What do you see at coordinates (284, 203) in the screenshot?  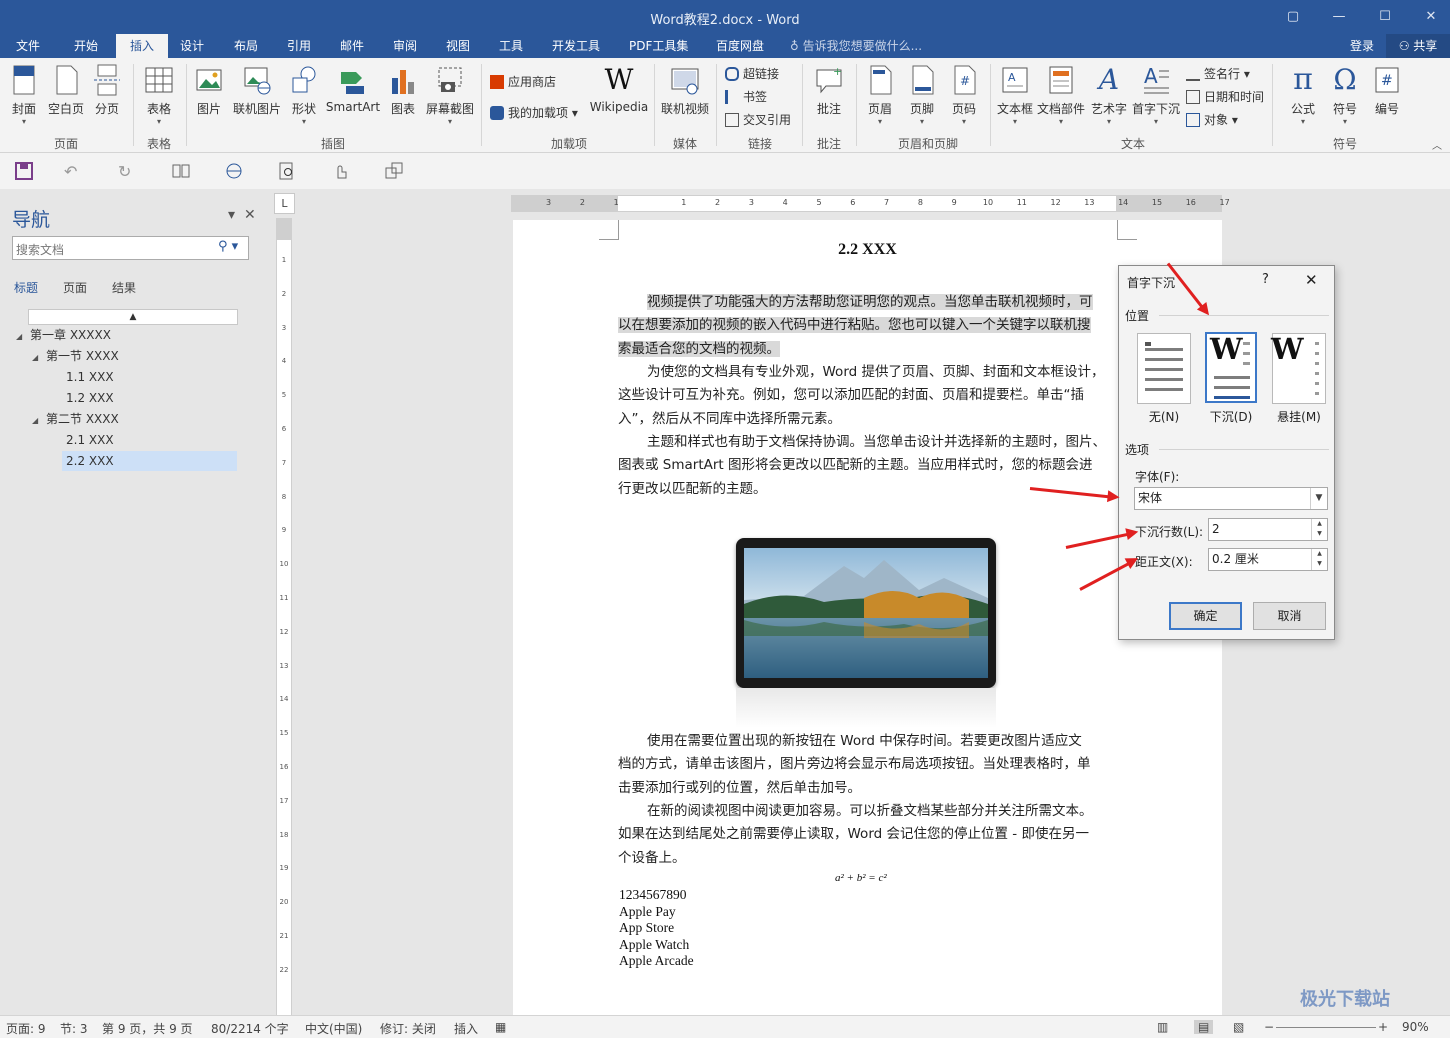 I see `tab-selector: L` at bounding box center [284, 203].